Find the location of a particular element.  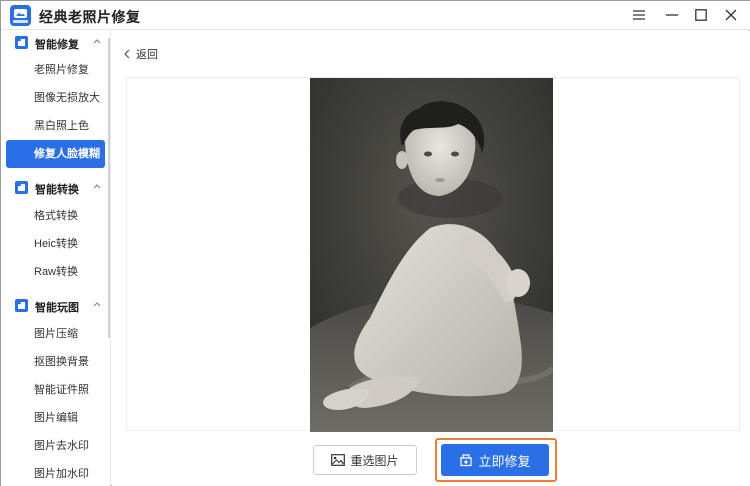

app-logo-icon is located at coordinates (20, 15).